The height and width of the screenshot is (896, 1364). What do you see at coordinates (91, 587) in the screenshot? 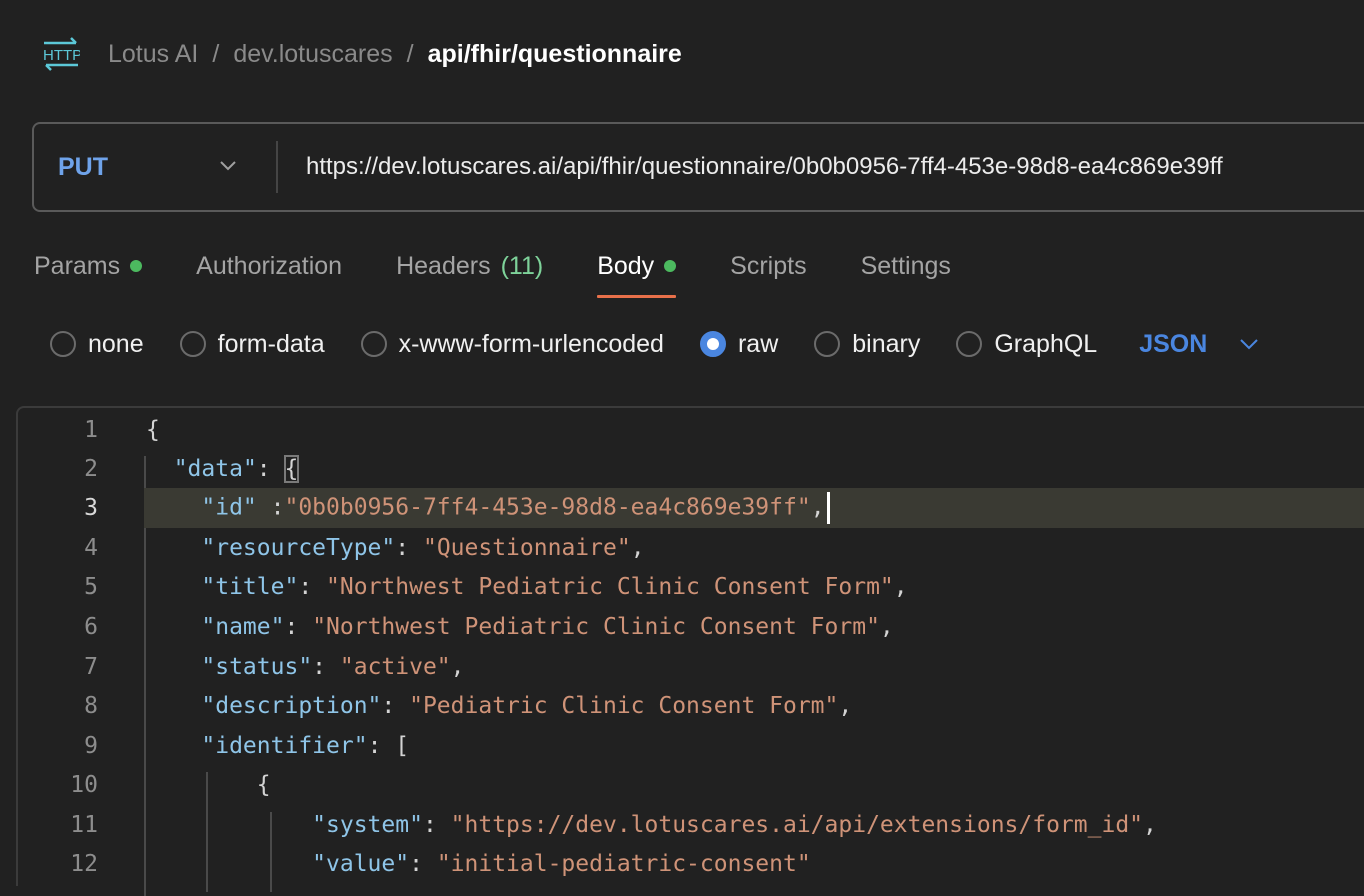
I see `line-number: 5` at bounding box center [91, 587].